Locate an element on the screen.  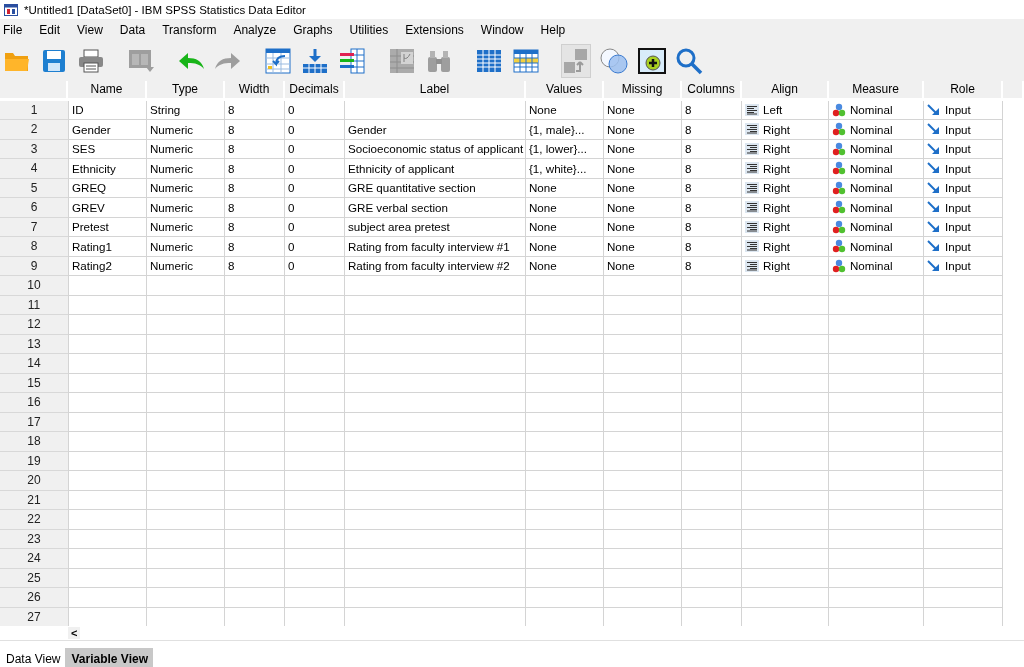
scroll-left-button: < is located at coordinates (74, 633).